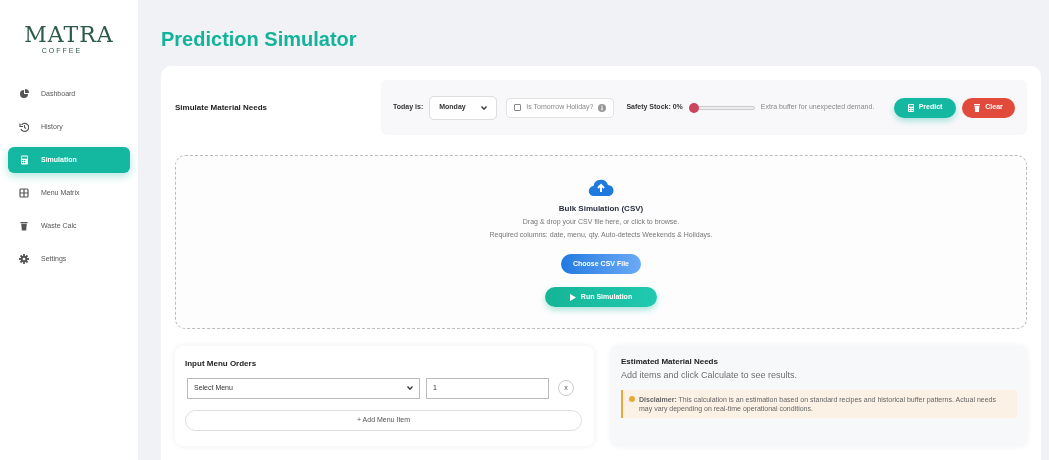 Image resolution: width=1049 pixels, height=460 pixels. I want to click on pie-chart-icon, so click(24, 94).